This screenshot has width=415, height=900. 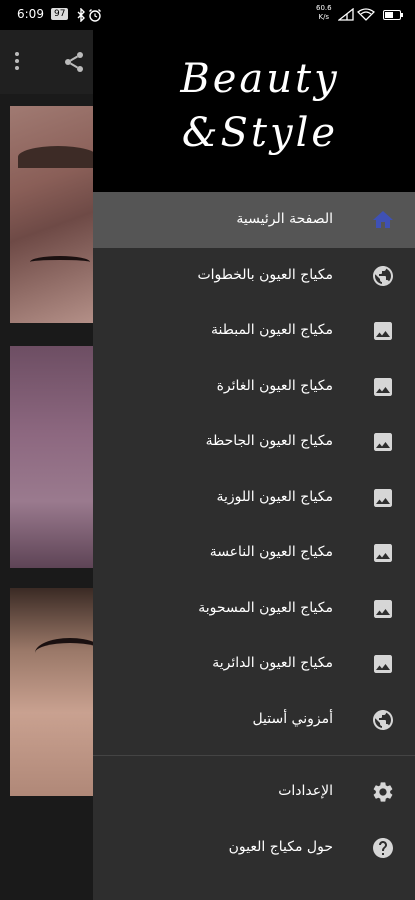 What do you see at coordinates (95, 15) in the screenshot?
I see `alarm-icon` at bounding box center [95, 15].